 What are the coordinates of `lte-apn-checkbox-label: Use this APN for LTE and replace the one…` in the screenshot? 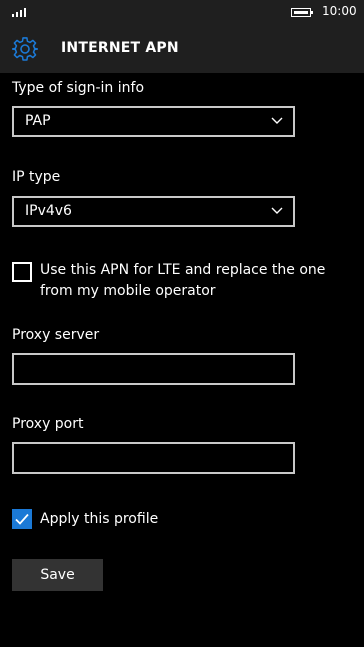 It's located at (183, 280).